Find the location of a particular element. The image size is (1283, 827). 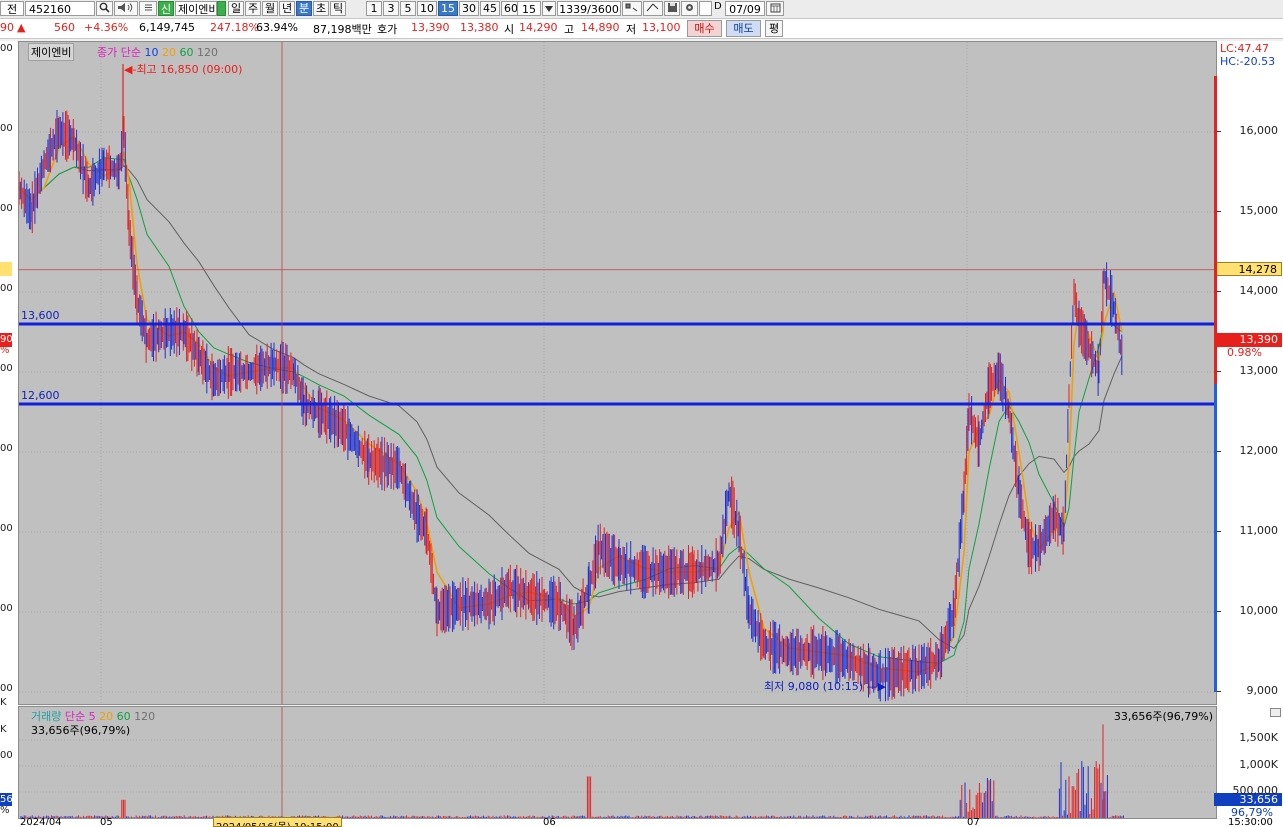

zoom-in-icon is located at coordinates (632, 8).